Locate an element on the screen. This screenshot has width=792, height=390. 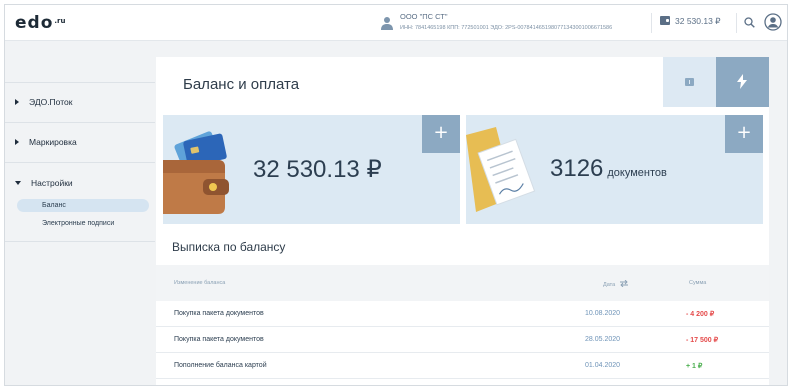
sidebar-item-label: Маркировка is located at coordinates (53, 142).